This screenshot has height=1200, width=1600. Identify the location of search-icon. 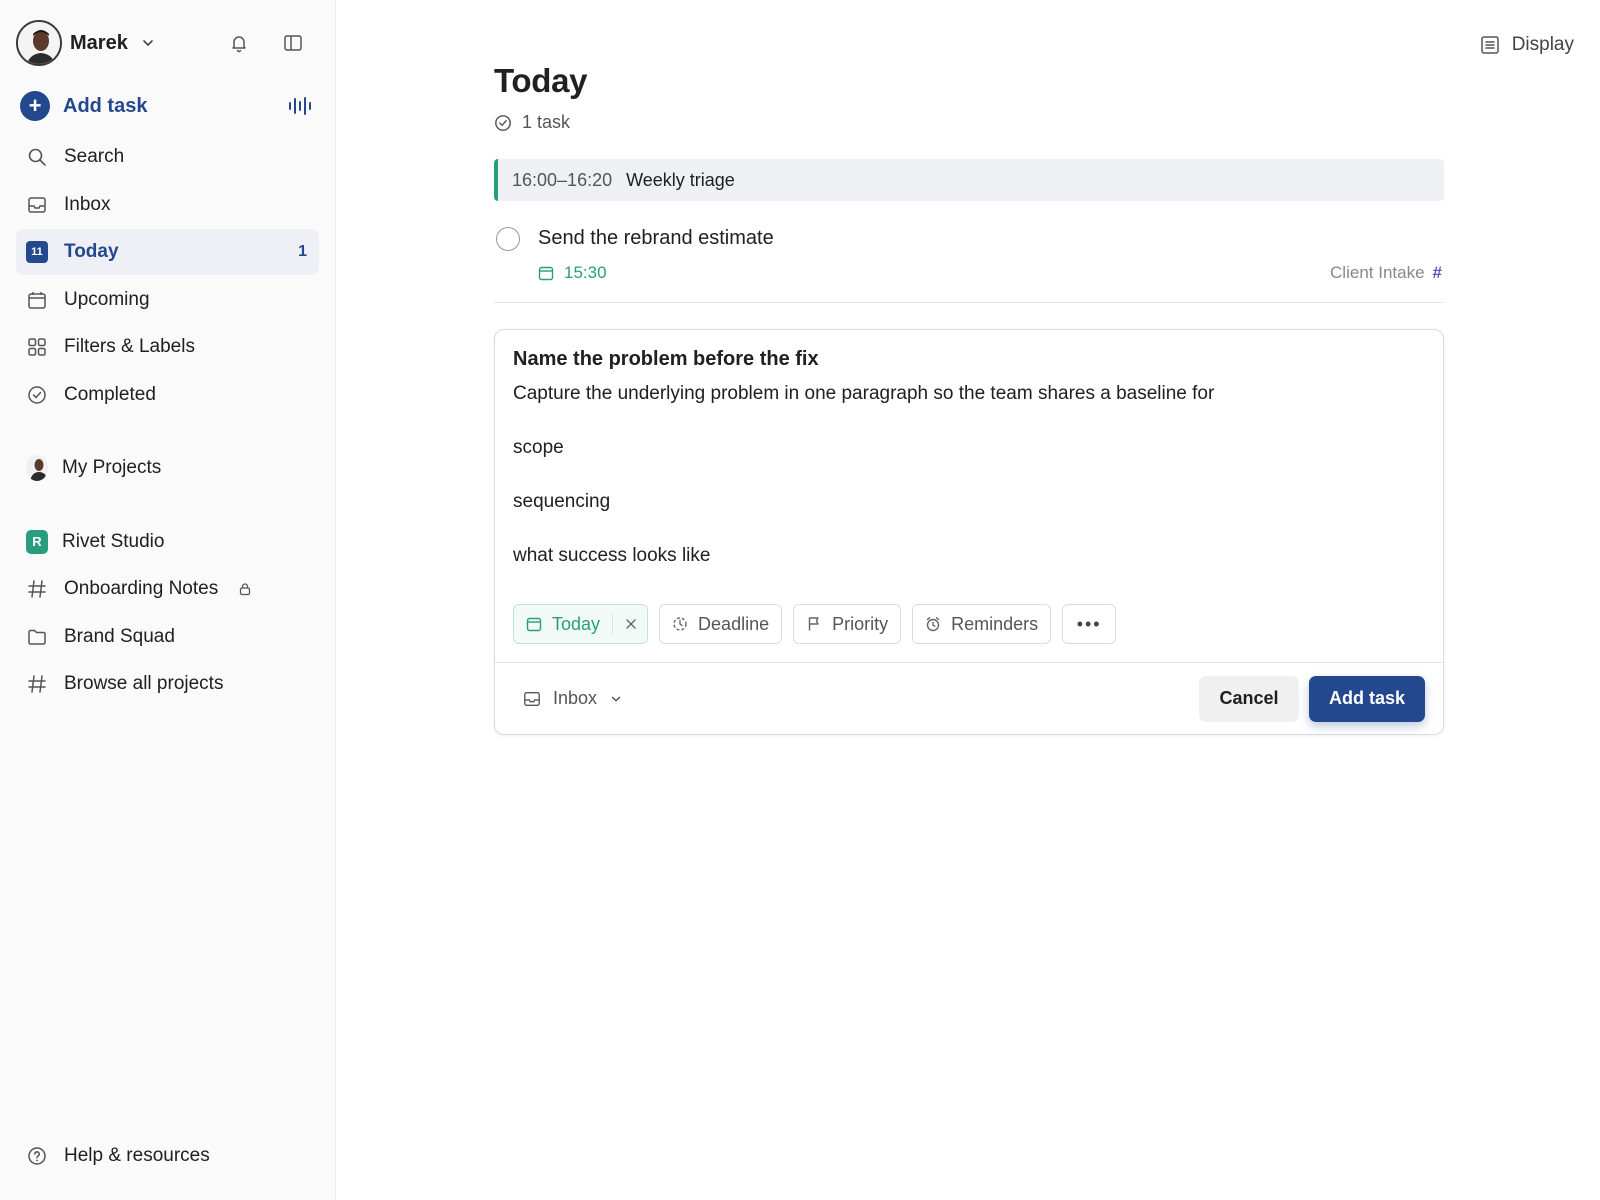
(37, 157).